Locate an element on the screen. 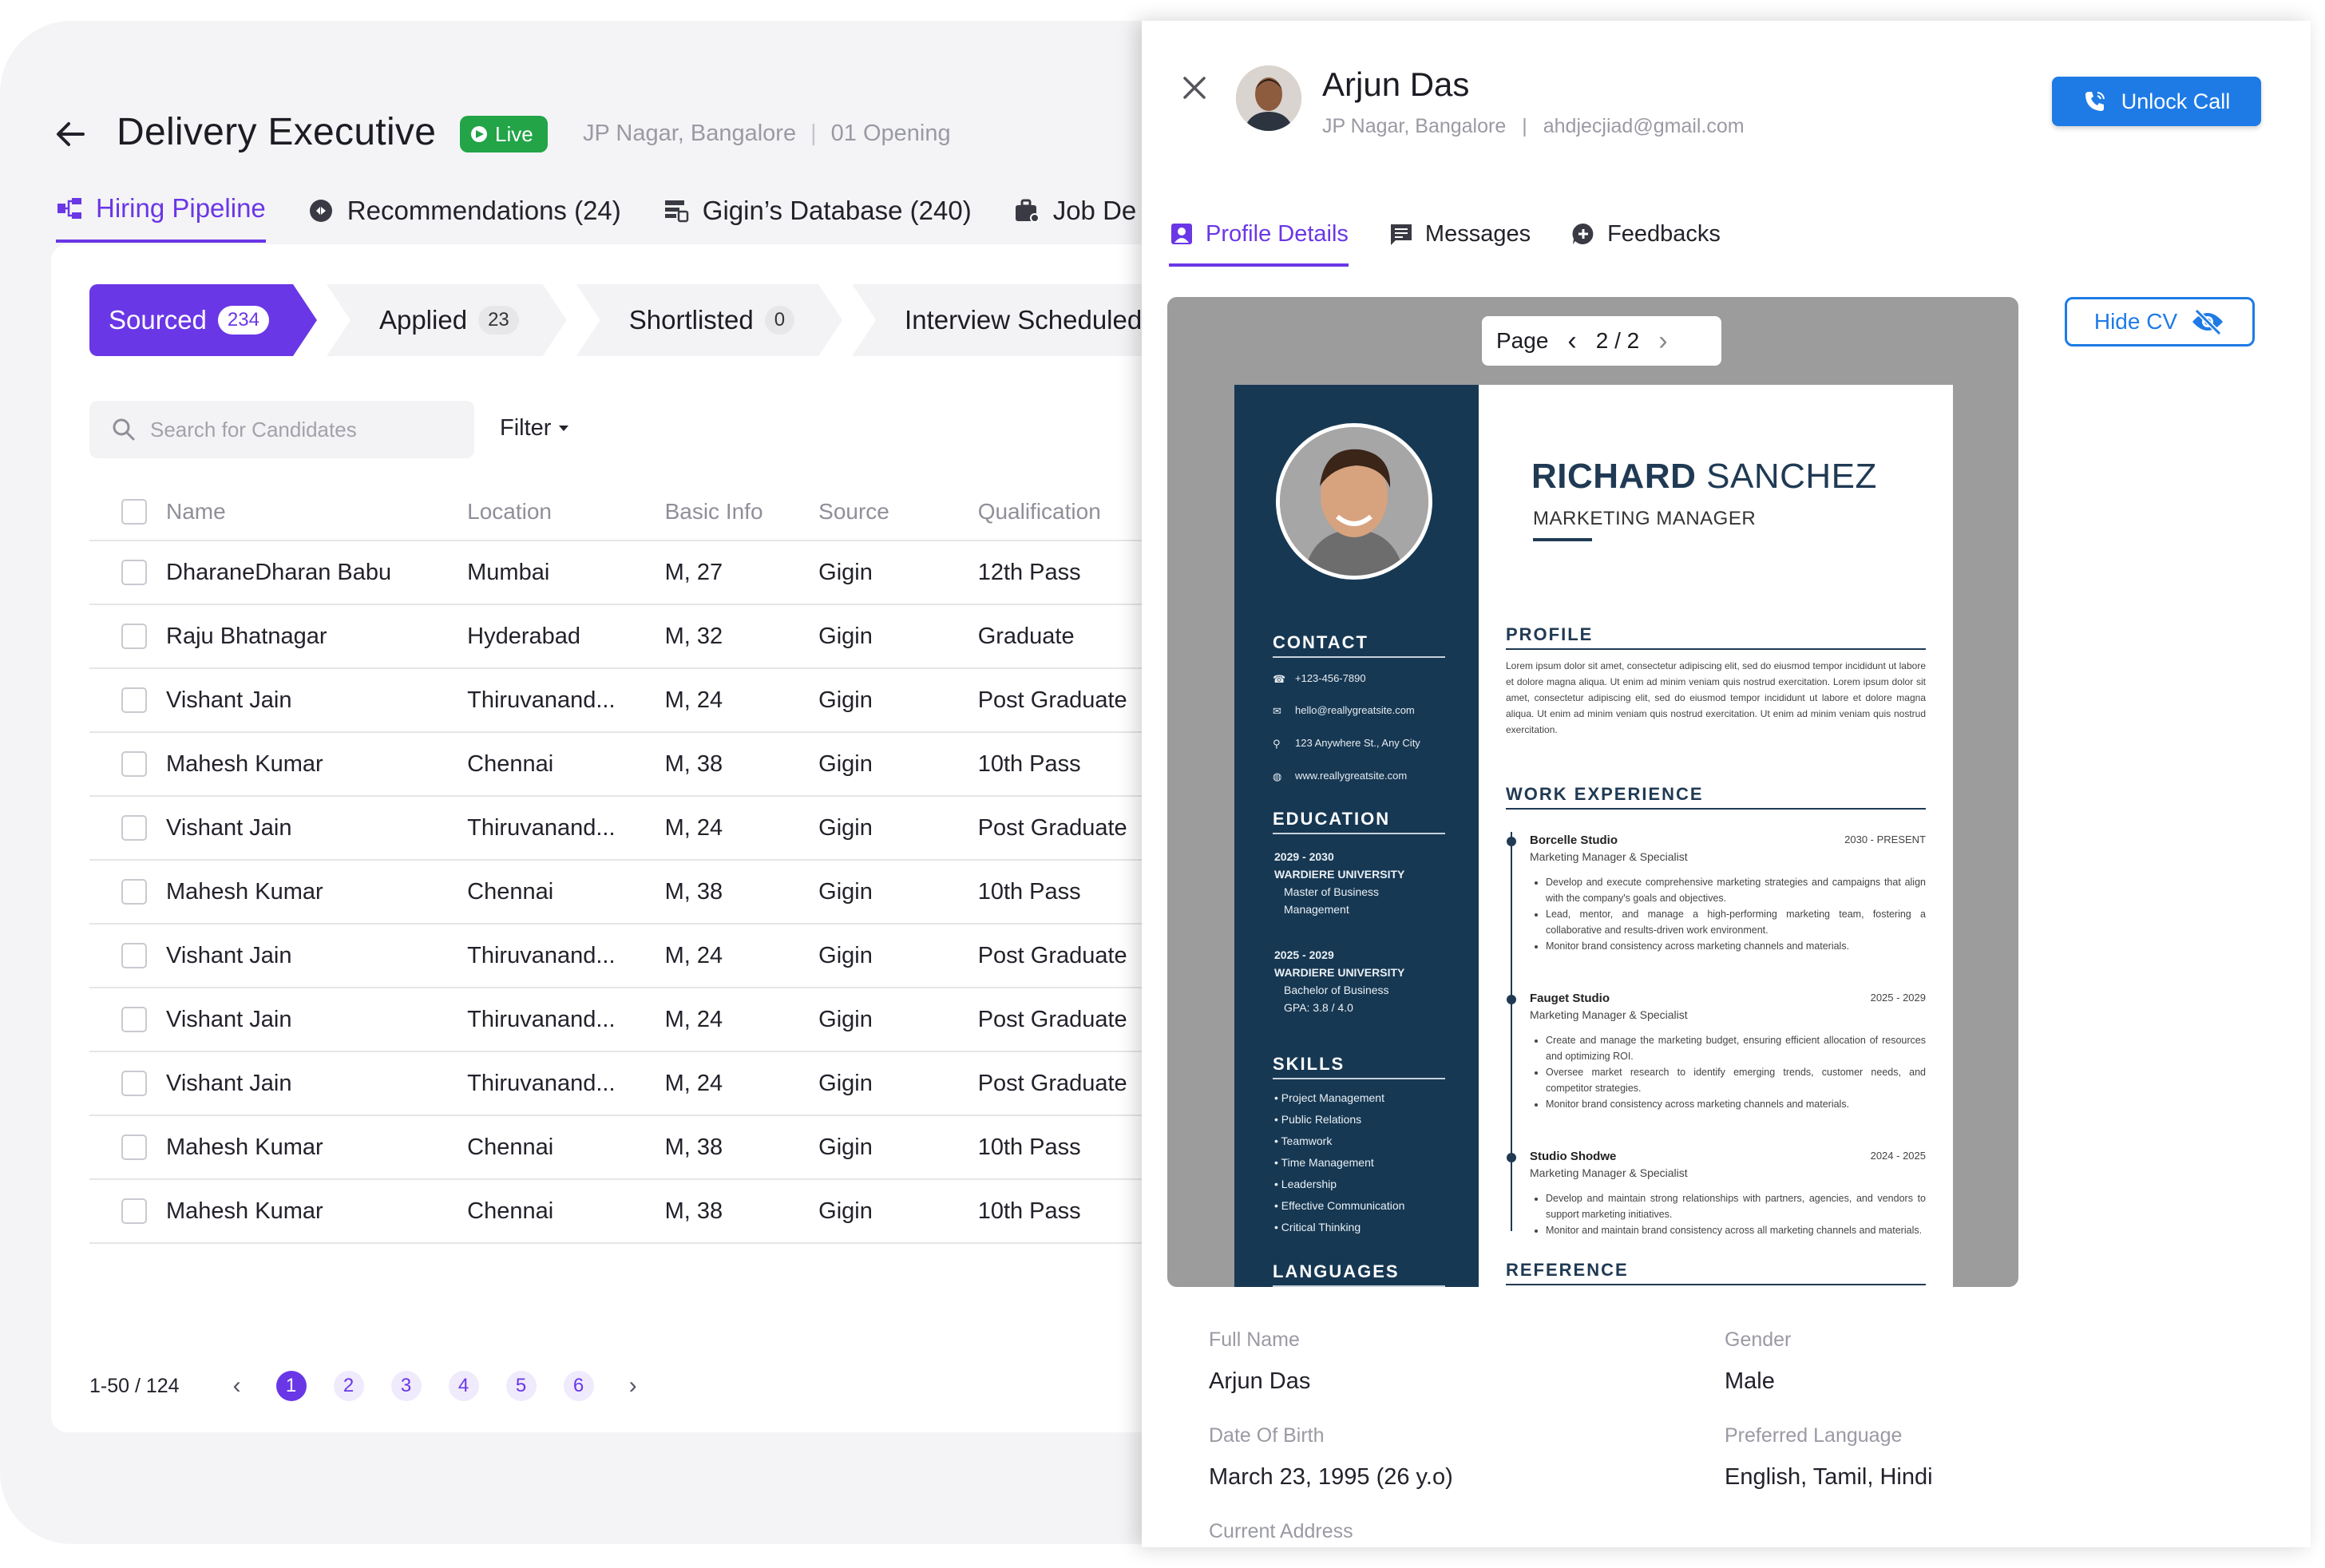  close-icon is located at coordinates (1194, 87).